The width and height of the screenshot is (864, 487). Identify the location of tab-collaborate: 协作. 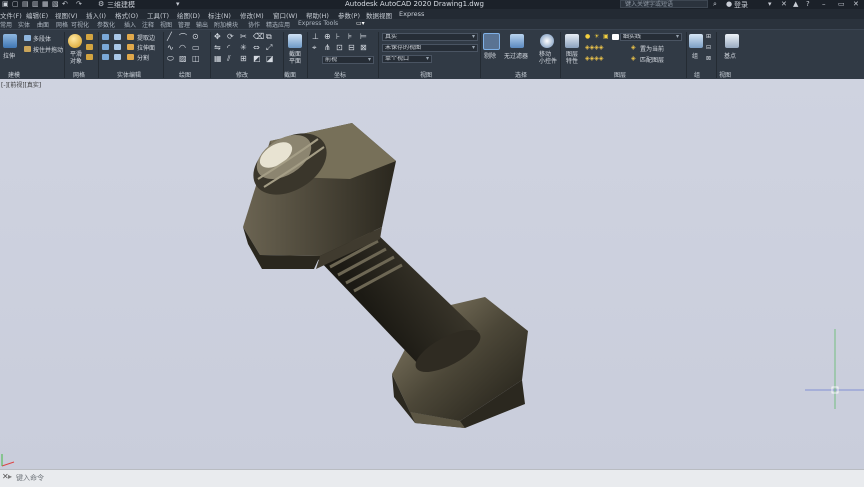
(254, 24).